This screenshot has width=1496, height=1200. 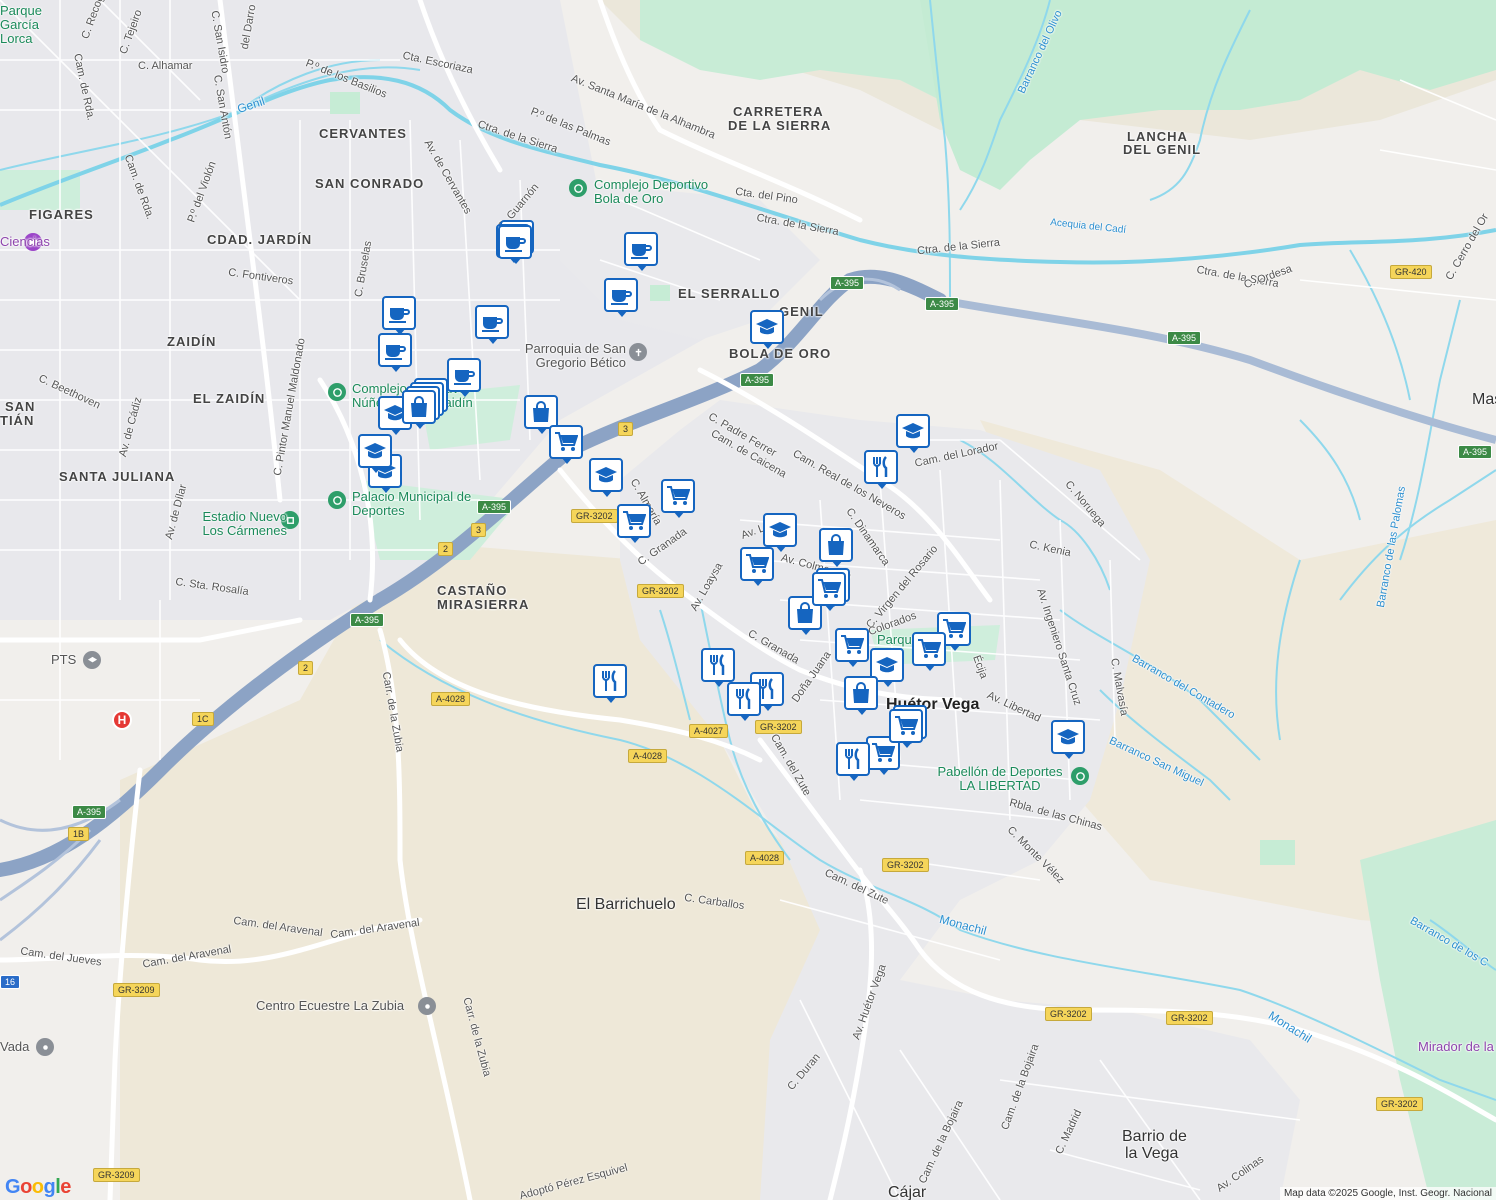 What do you see at coordinates (1411, 272) in the screenshot?
I see `road-shield: GR-420` at bounding box center [1411, 272].